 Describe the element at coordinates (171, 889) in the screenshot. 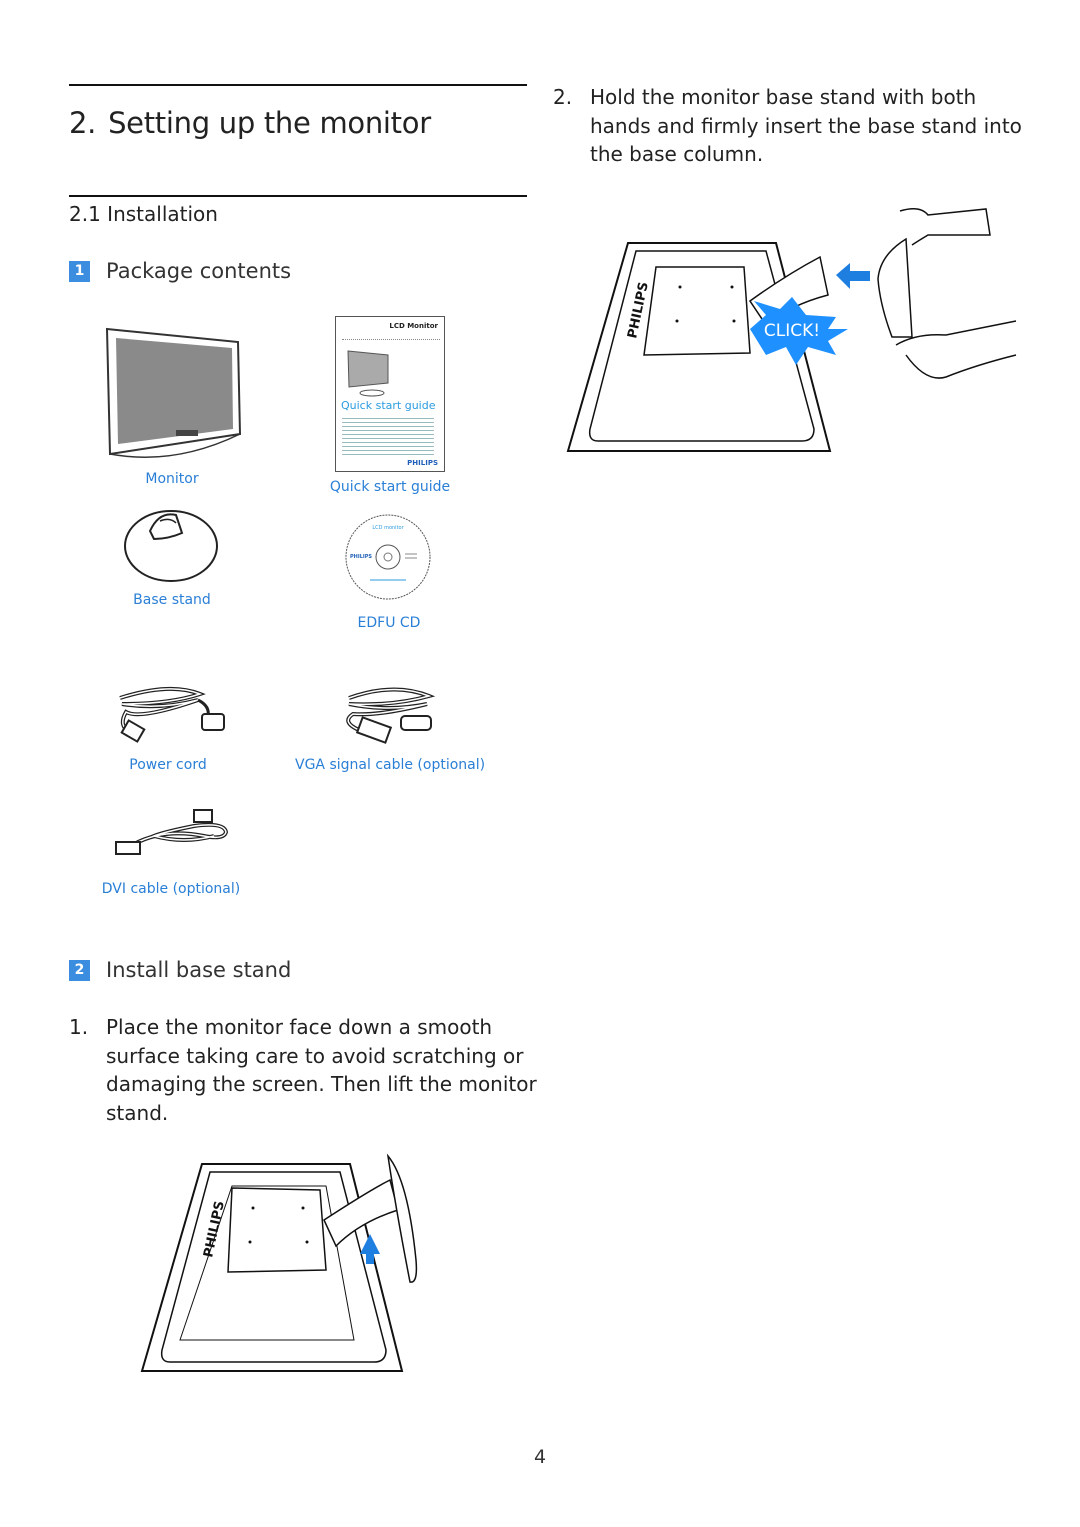

I see `caption-dvi-cable: DVI cable (optional)` at that location.